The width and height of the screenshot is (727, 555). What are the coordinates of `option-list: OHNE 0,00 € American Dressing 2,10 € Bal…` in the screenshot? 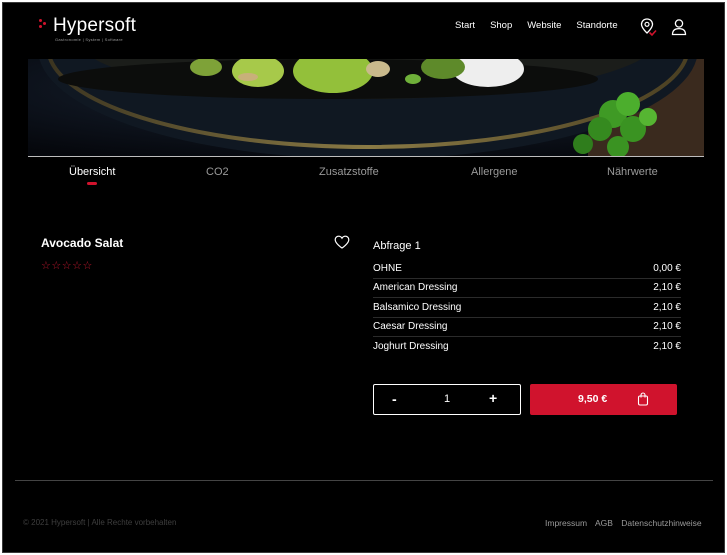 It's located at (527, 308).